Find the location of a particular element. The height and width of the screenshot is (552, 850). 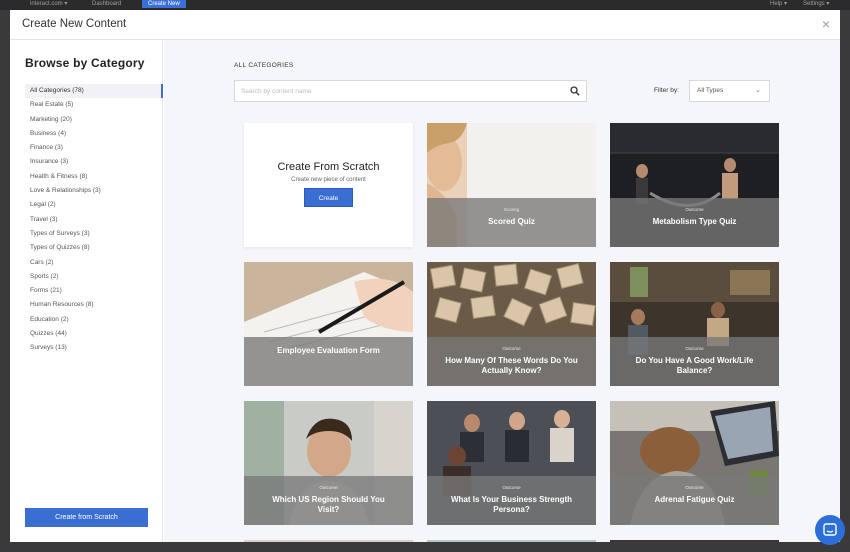

card-title: Metabolism Type Quiz is located at coordinates (694, 221).